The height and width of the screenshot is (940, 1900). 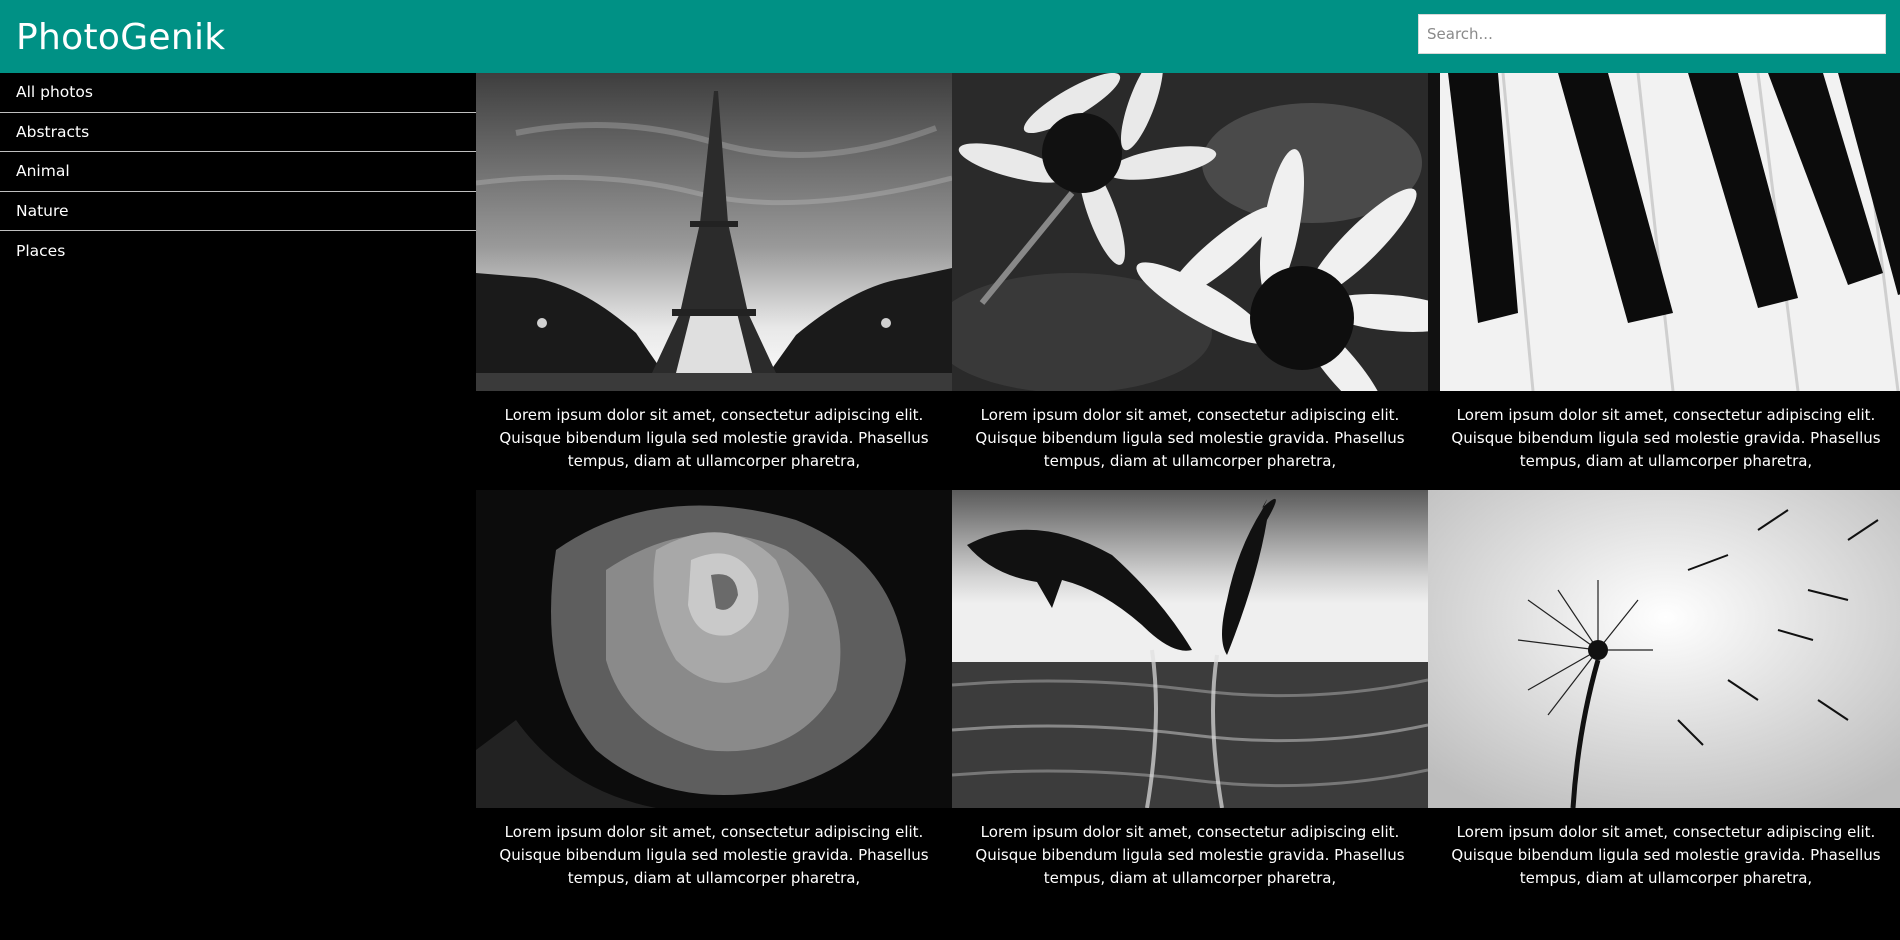 I want to click on sidebar-item-all-photos: All photos, so click(x=238, y=93).